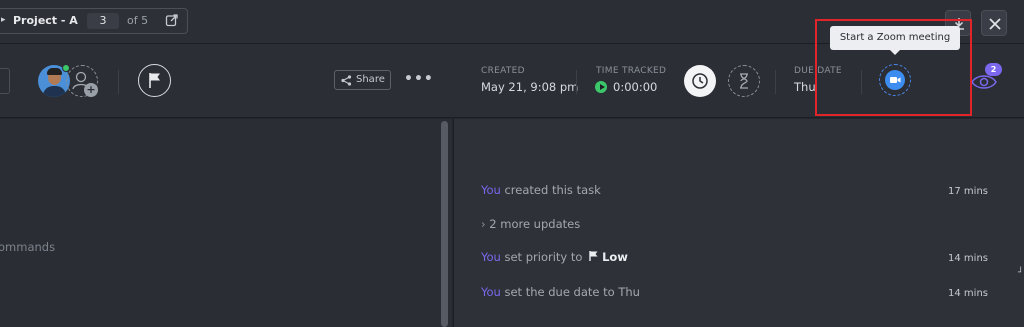 This screenshot has height=327, width=1024. I want to click on caret-icon: ▸, so click(3, 20).